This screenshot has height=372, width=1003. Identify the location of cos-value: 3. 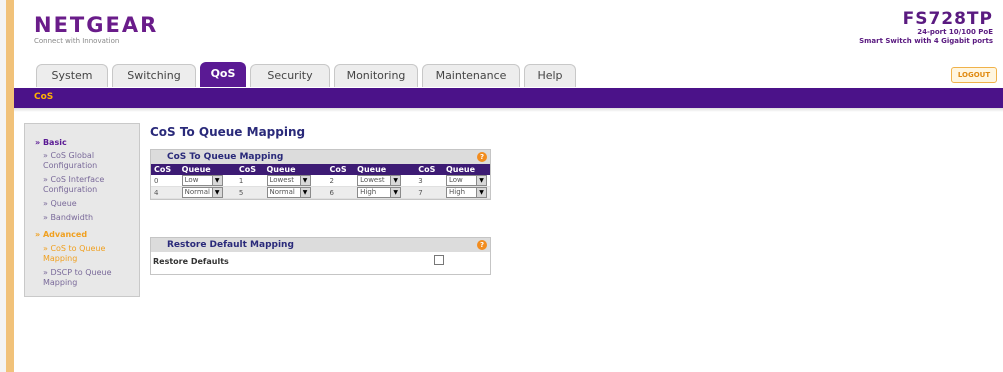
(429, 181).